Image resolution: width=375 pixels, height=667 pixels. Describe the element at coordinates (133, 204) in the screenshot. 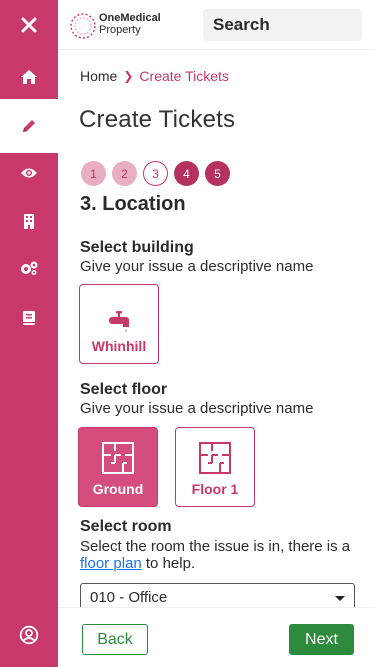

I see `section-title: 3. Location` at that location.